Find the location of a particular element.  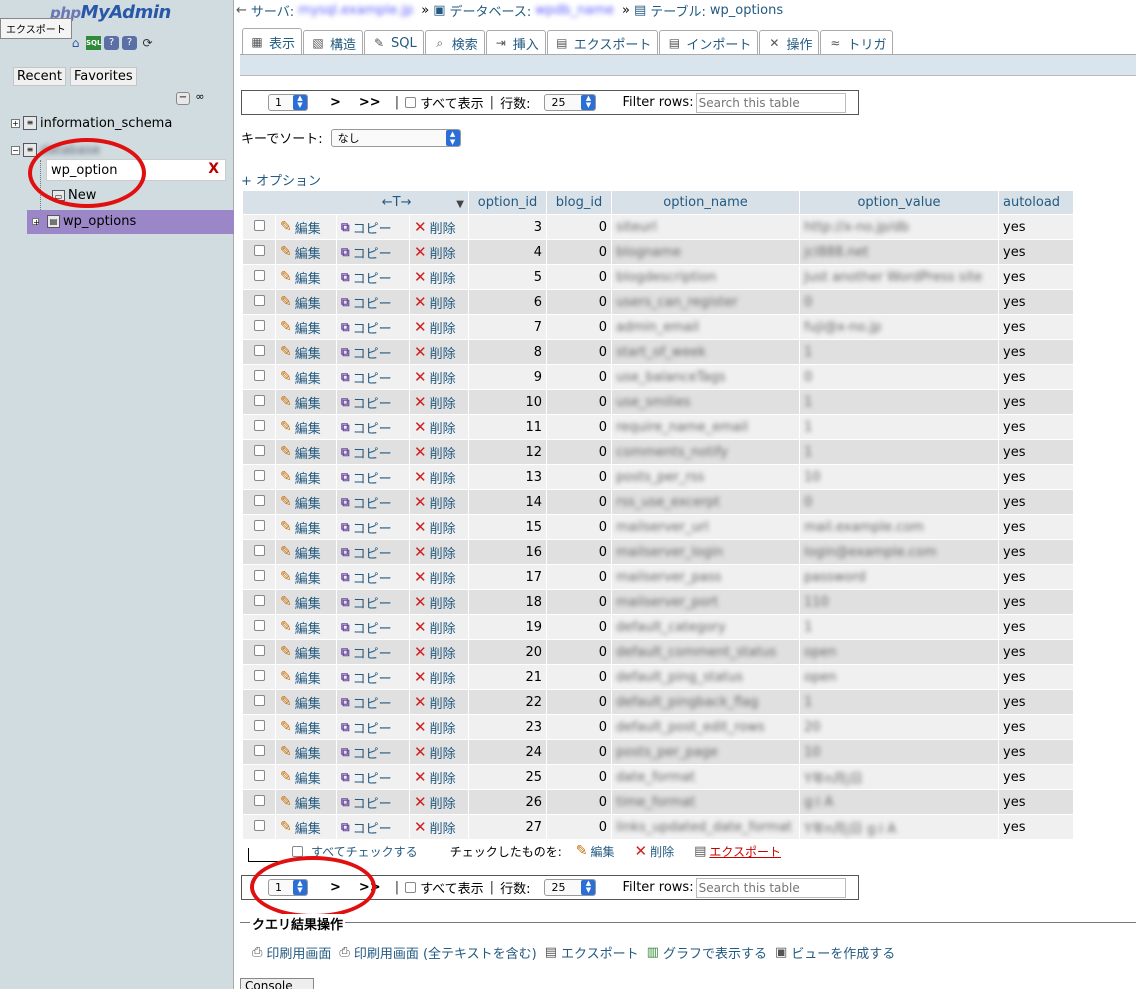

table-row: ✎ 編集 ⧉ コピー ✕ 削除 3 0 siteurl http://x-no.jp/db yes is located at coordinates (658, 227).